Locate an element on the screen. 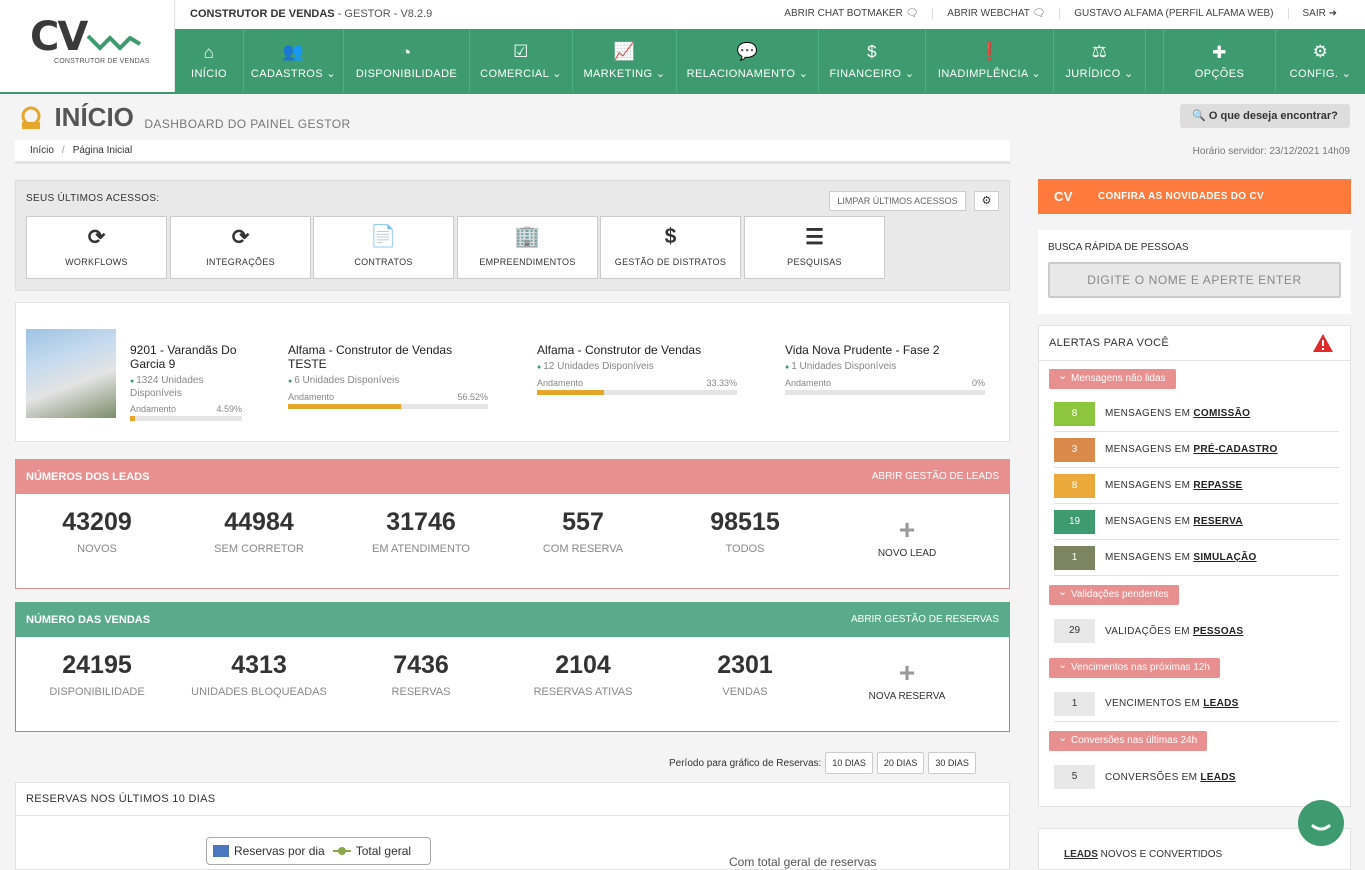  nav-opcoes: ✚ OPÇÕES is located at coordinates (1219, 60).